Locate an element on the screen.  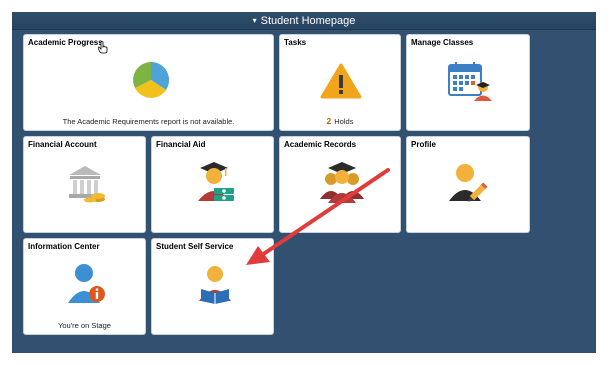
page-title: Student Homepage is located at coordinates (308, 21).